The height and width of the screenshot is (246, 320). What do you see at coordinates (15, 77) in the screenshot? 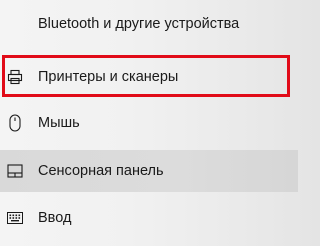
I see `printer-icon` at bounding box center [15, 77].